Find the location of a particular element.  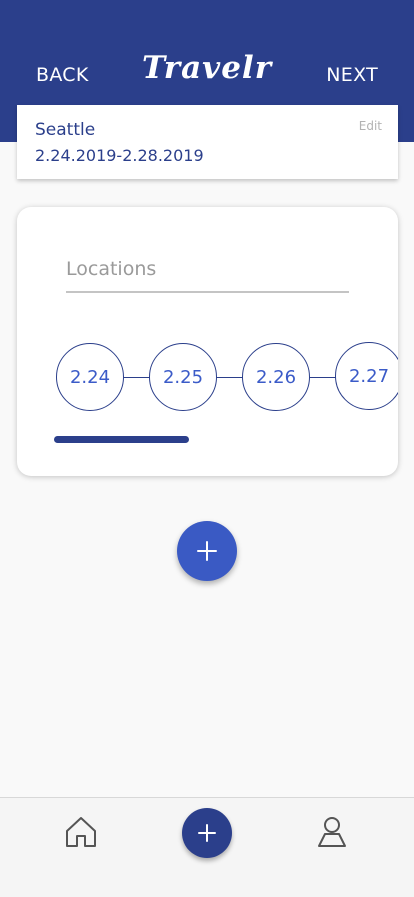

add-location-button is located at coordinates (207, 551).